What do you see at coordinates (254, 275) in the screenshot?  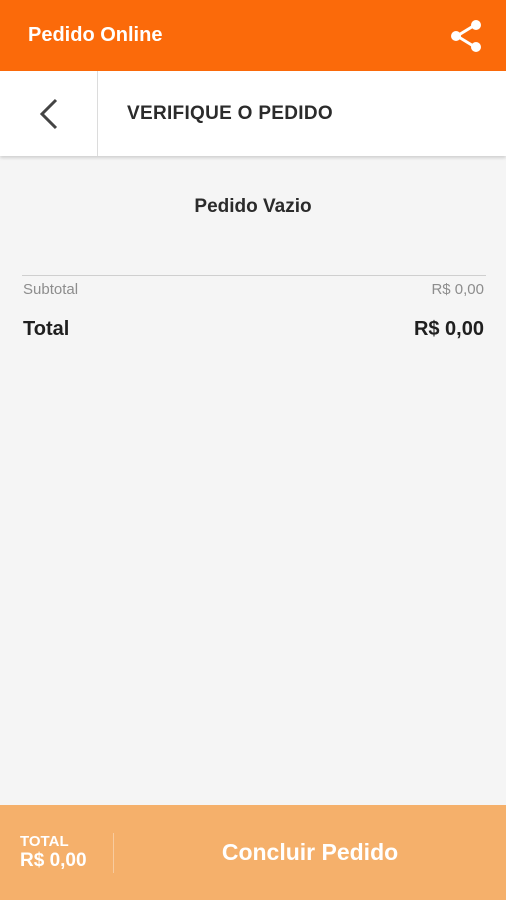 I see `divider` at bounding box center [254, 275].